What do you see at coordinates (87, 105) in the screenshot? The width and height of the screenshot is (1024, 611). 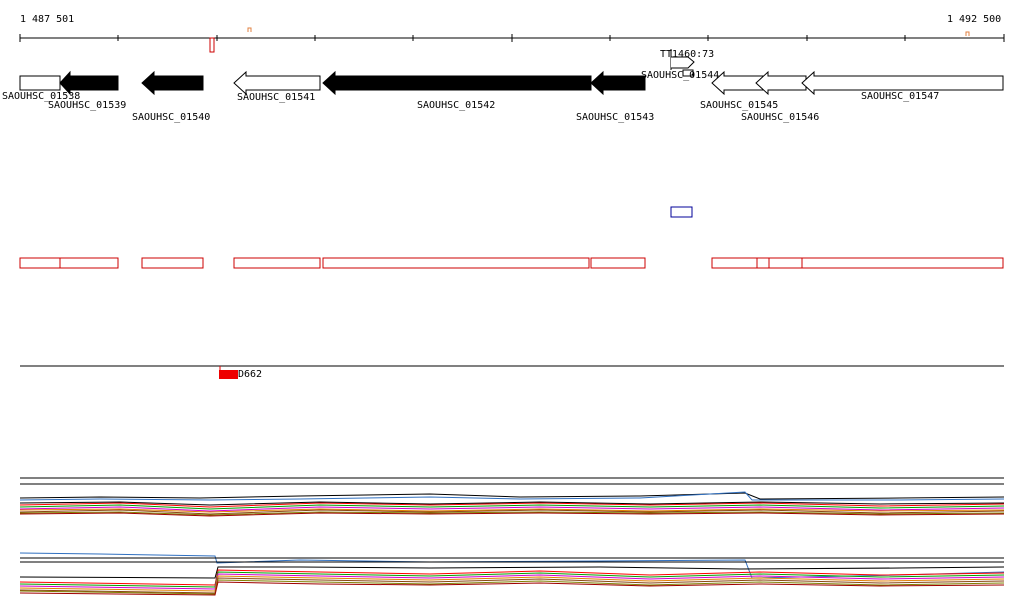 I see `gene-label-01539: SAOUHSC_01539` at bounding box center [87, 105].